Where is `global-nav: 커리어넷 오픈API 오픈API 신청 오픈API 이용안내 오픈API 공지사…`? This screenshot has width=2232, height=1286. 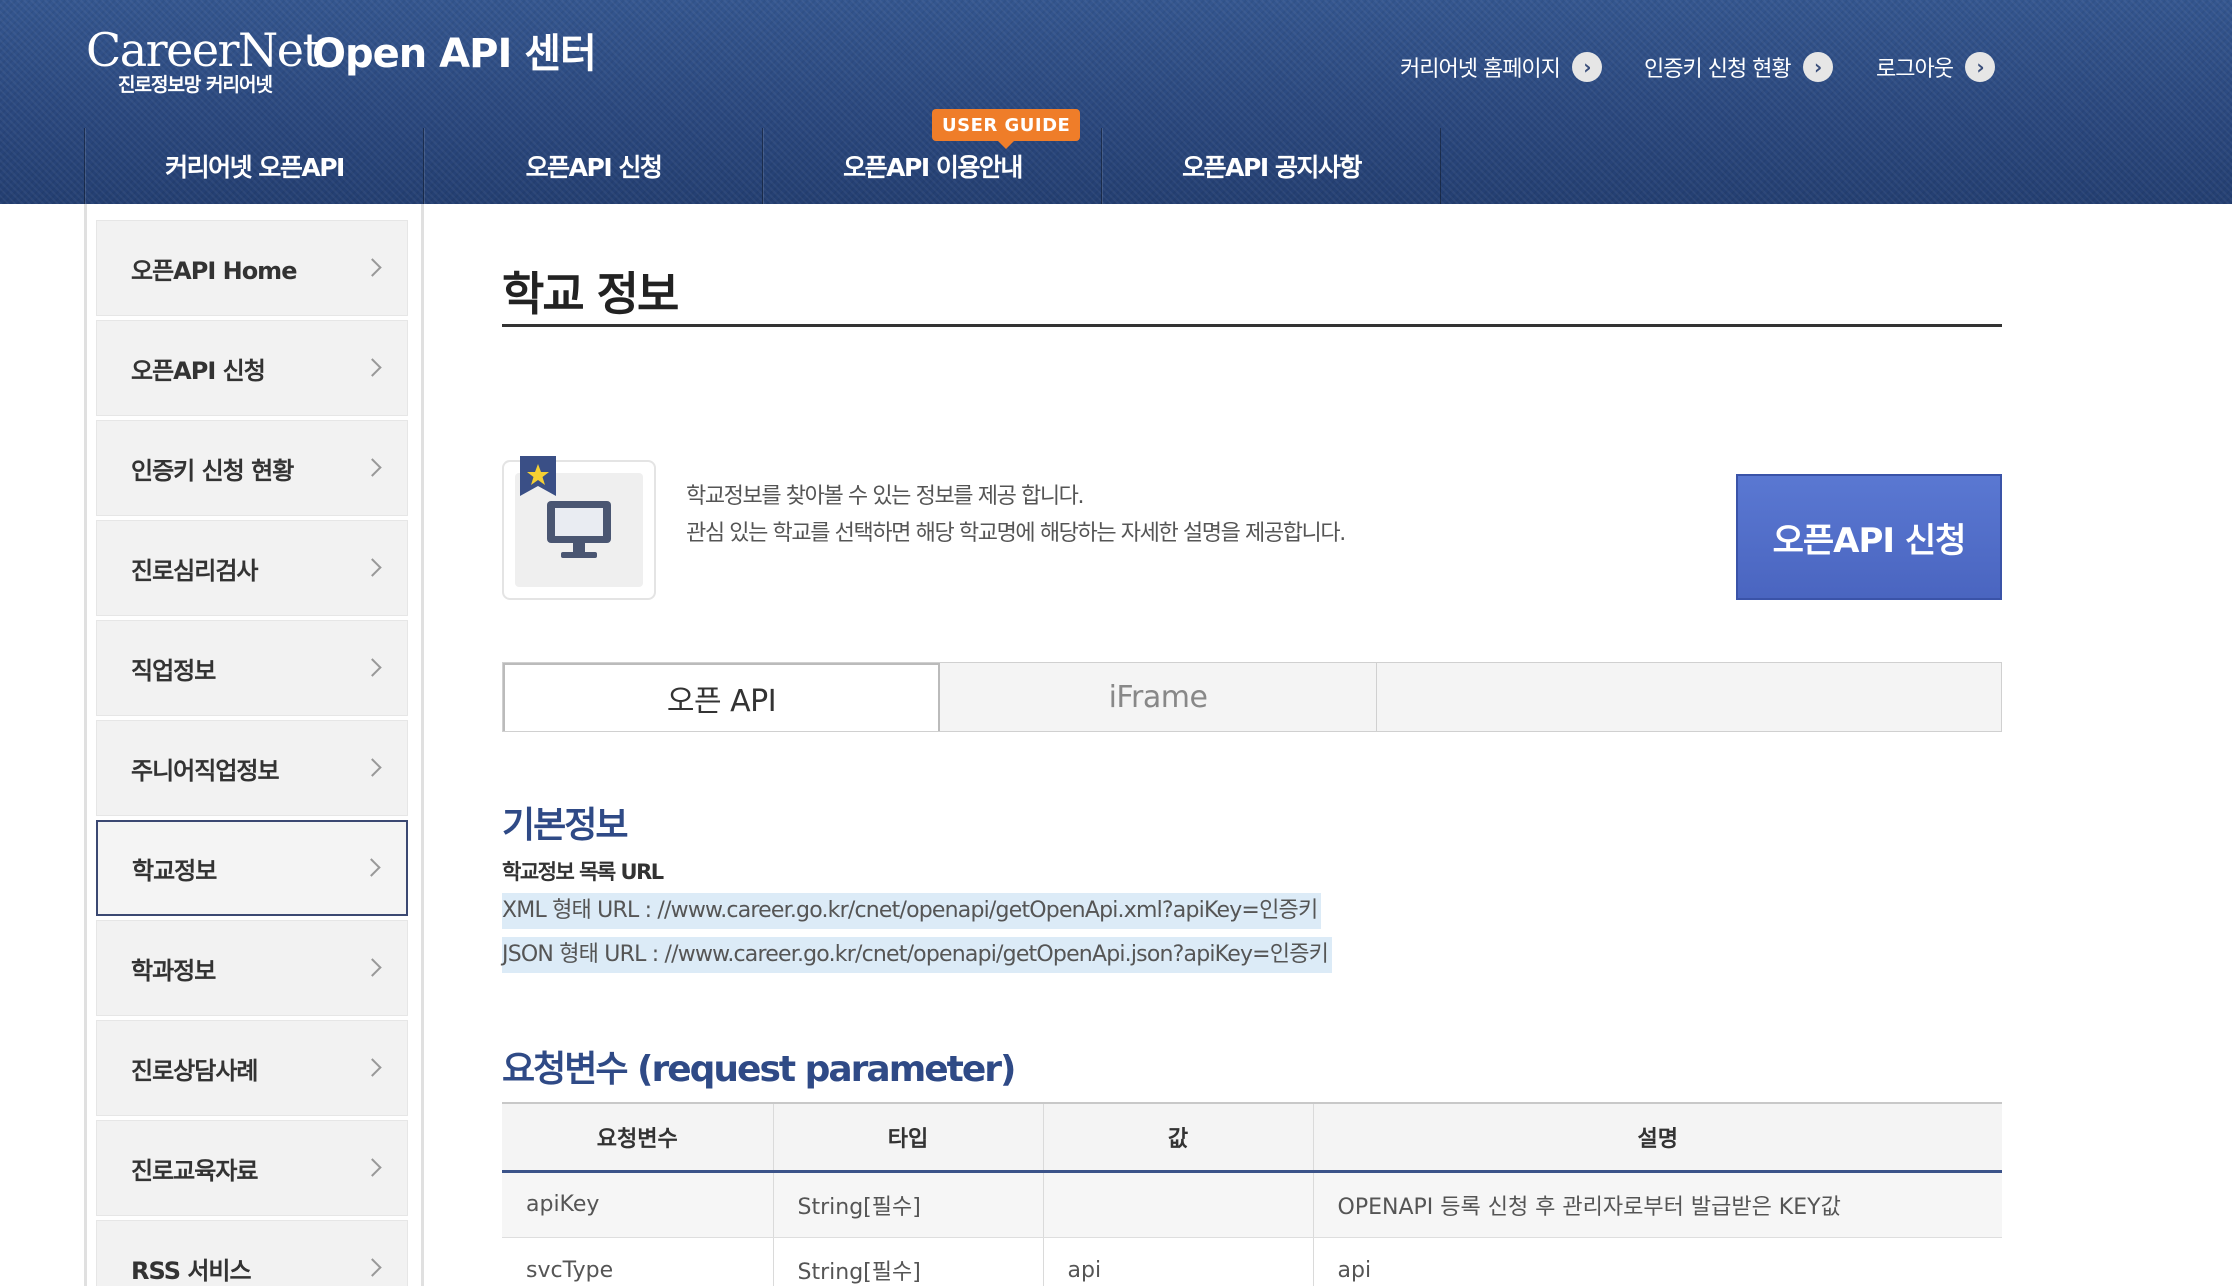
global-nav: 커리어넷 오픈API 오픈API 신청 오픈API 이용안내 오픈API 공지사… is located at coordinates (762, 166).